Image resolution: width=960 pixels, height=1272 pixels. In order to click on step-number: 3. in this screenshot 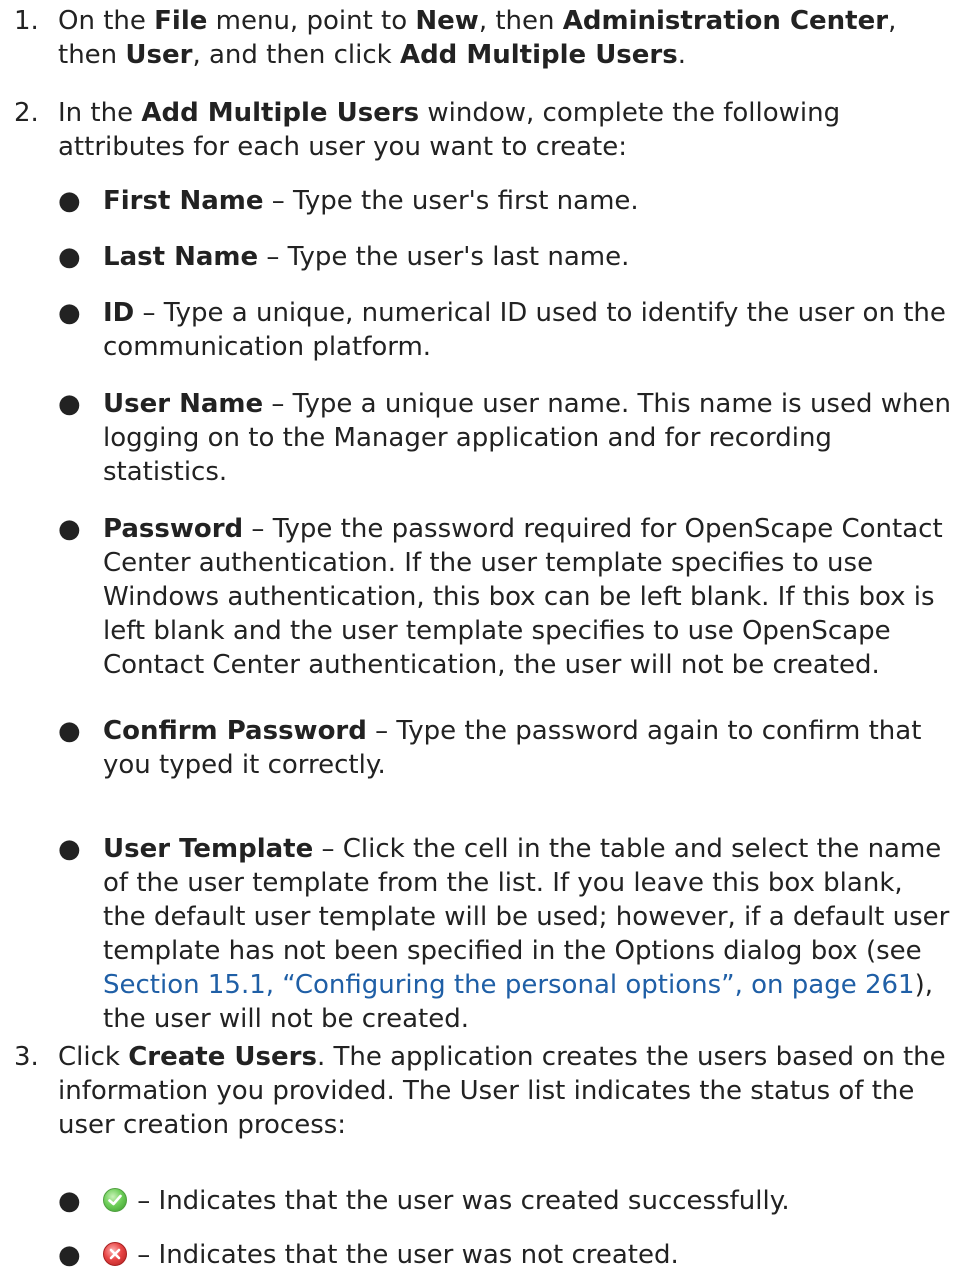, I will do `click(26, 1057)`.